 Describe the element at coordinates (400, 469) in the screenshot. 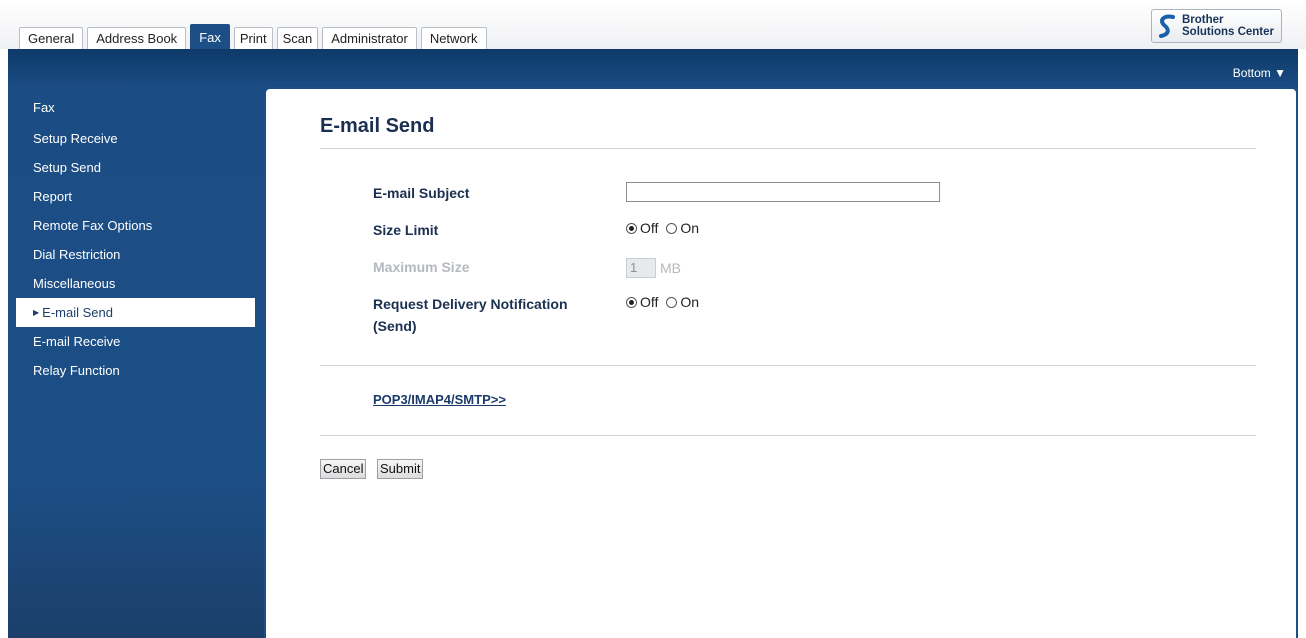

I see `submit-button: Submit` at that location.